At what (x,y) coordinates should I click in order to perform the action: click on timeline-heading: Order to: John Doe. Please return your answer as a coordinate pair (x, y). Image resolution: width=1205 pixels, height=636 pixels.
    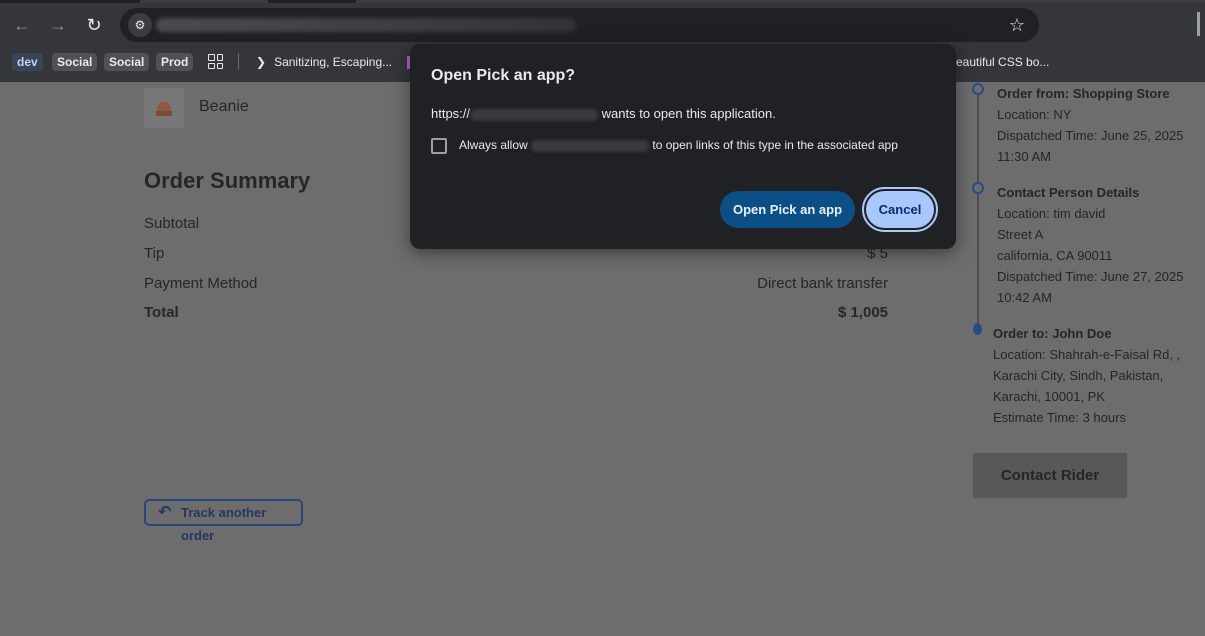
    Looking at the image, I should click on (1052, 333).